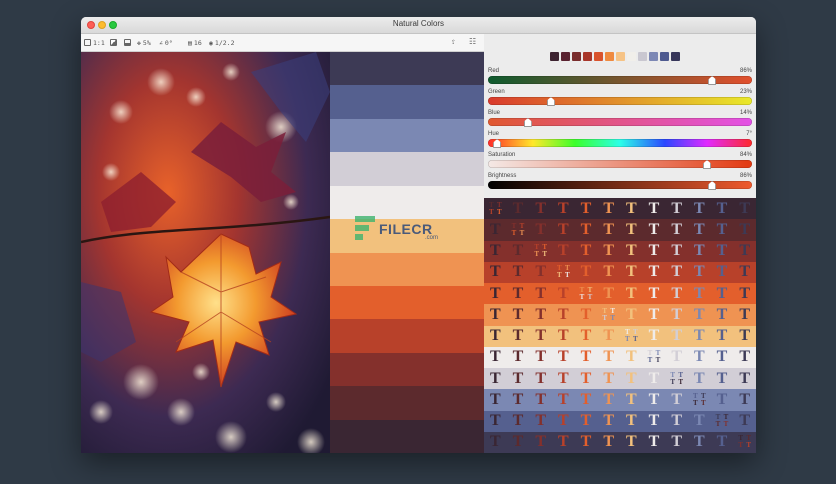 The width and height of the screenshot is (836, 484). What do you see at coordinates (195, 42) in the screenshot?
I see `colors-count-control: ▤ 16` at bounding box center [195, 42].